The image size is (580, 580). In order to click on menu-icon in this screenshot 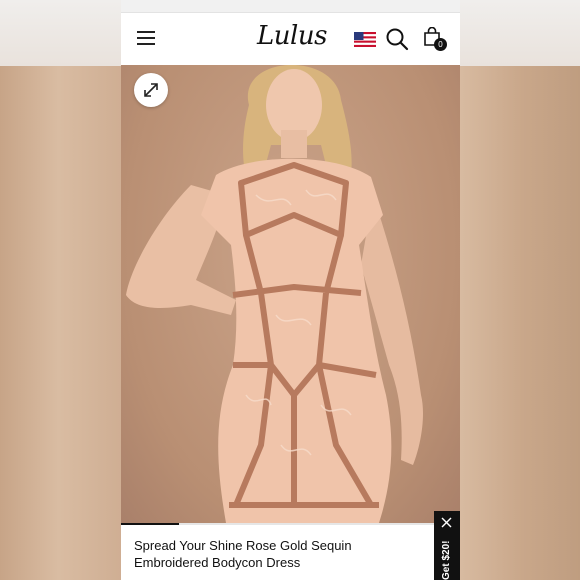, I will do `click(146, 38)`.